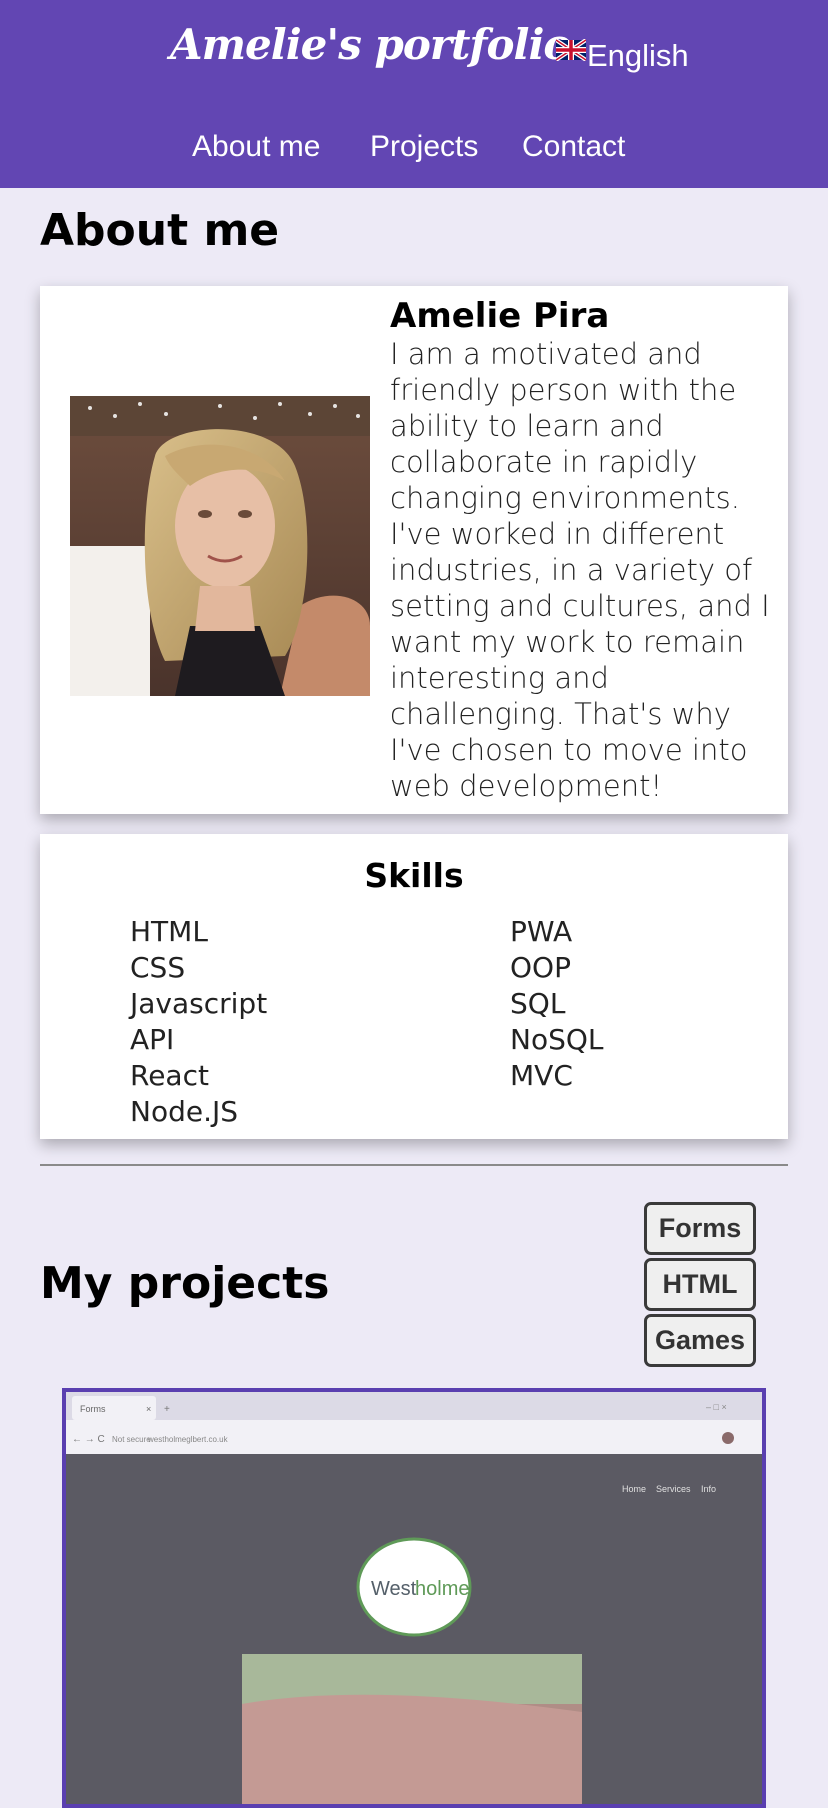  Describe the element at coordinates (414, 1165) in the screenshot. I see `section-divider` at that location.